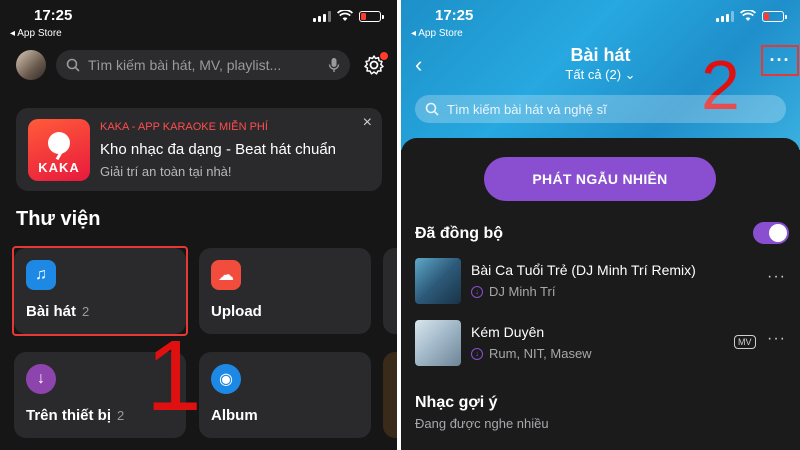  I want to click on mv-badge: MV, so click(745, 342).